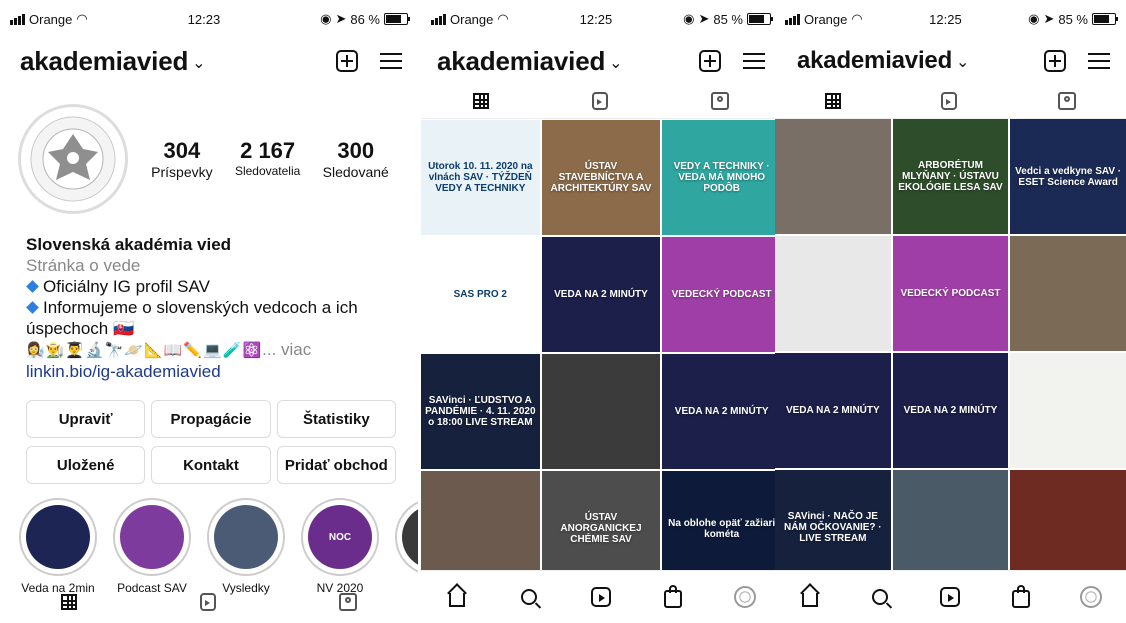  What do you see at coordinates (73, 159) in the screenshot?
I see `profile-avatar` at bounding box center [73, 159].